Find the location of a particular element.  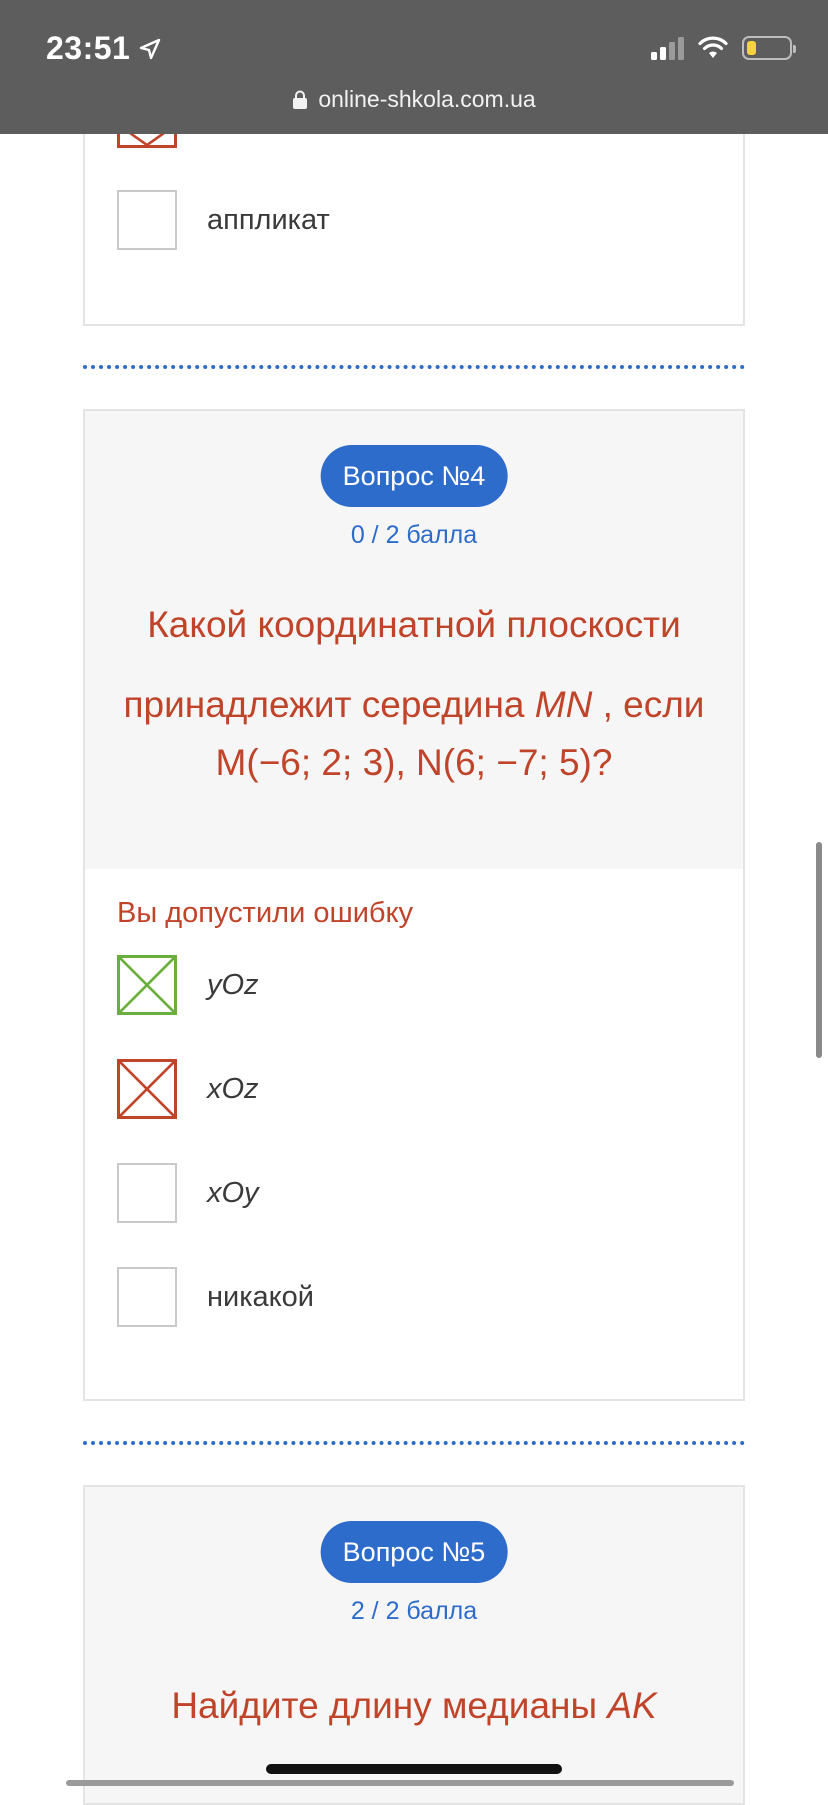

math-expression: AK is located at coordinates (632, 1705).